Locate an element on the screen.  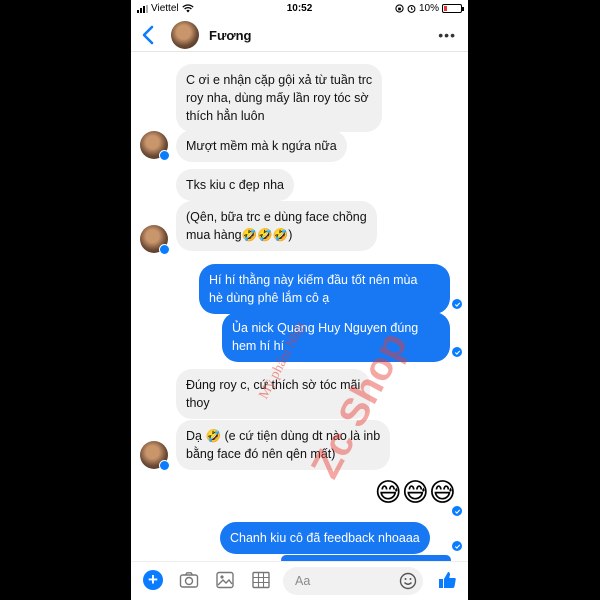
contact-avatar is located at coordinates (185, 35).